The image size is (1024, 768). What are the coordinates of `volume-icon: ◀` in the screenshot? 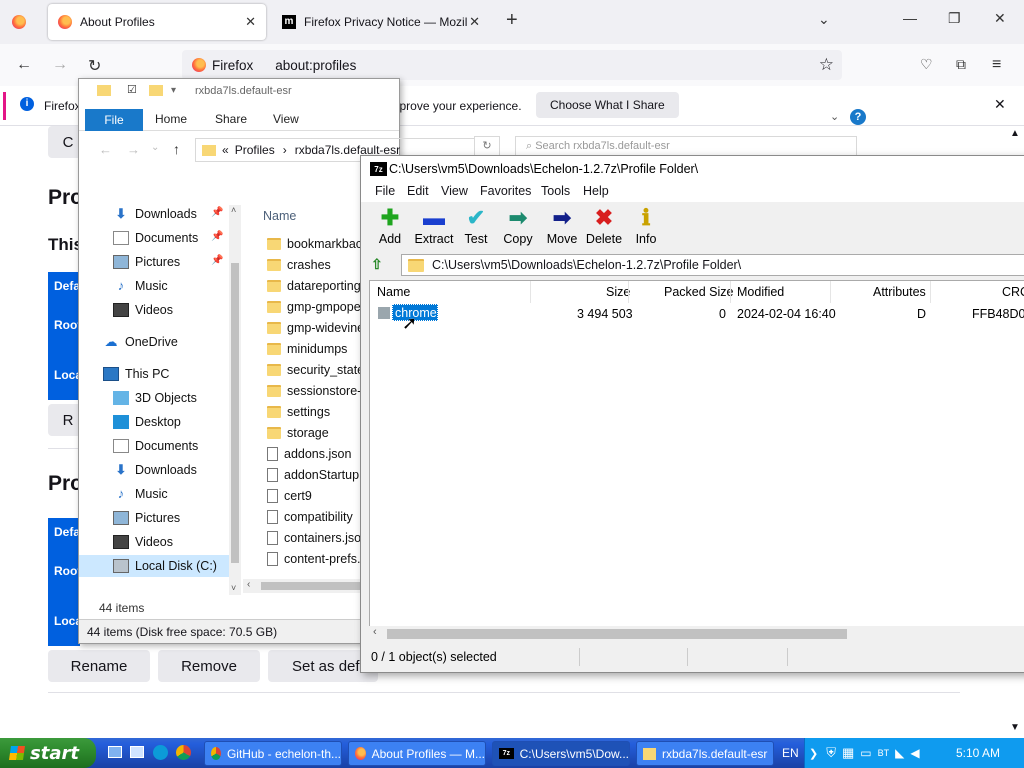 It's located at (914, 753).